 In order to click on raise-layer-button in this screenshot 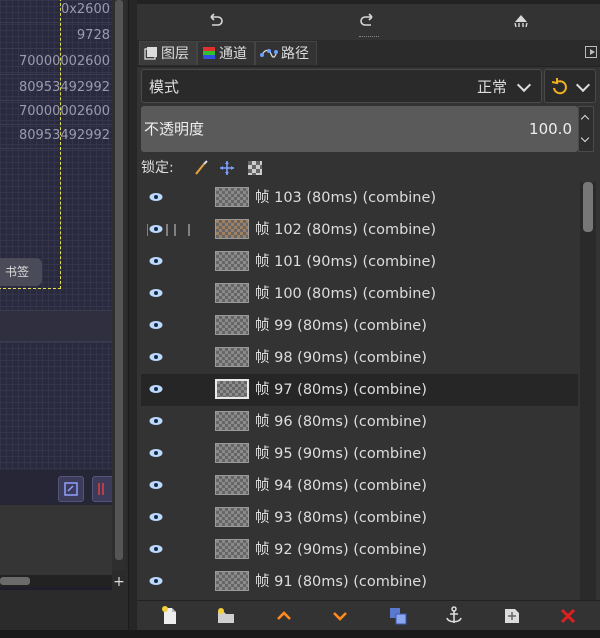, I will do `click(284, 616)`.